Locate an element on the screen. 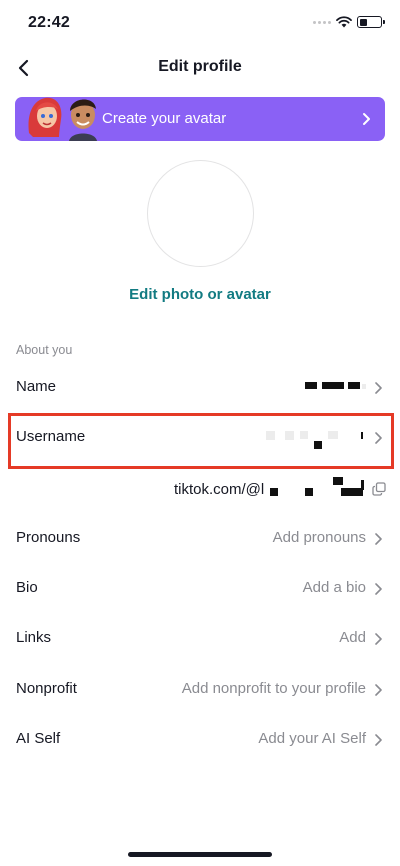 The image size is (400, 866). about-you-section-label: About you is located at coordinates (44, 350).